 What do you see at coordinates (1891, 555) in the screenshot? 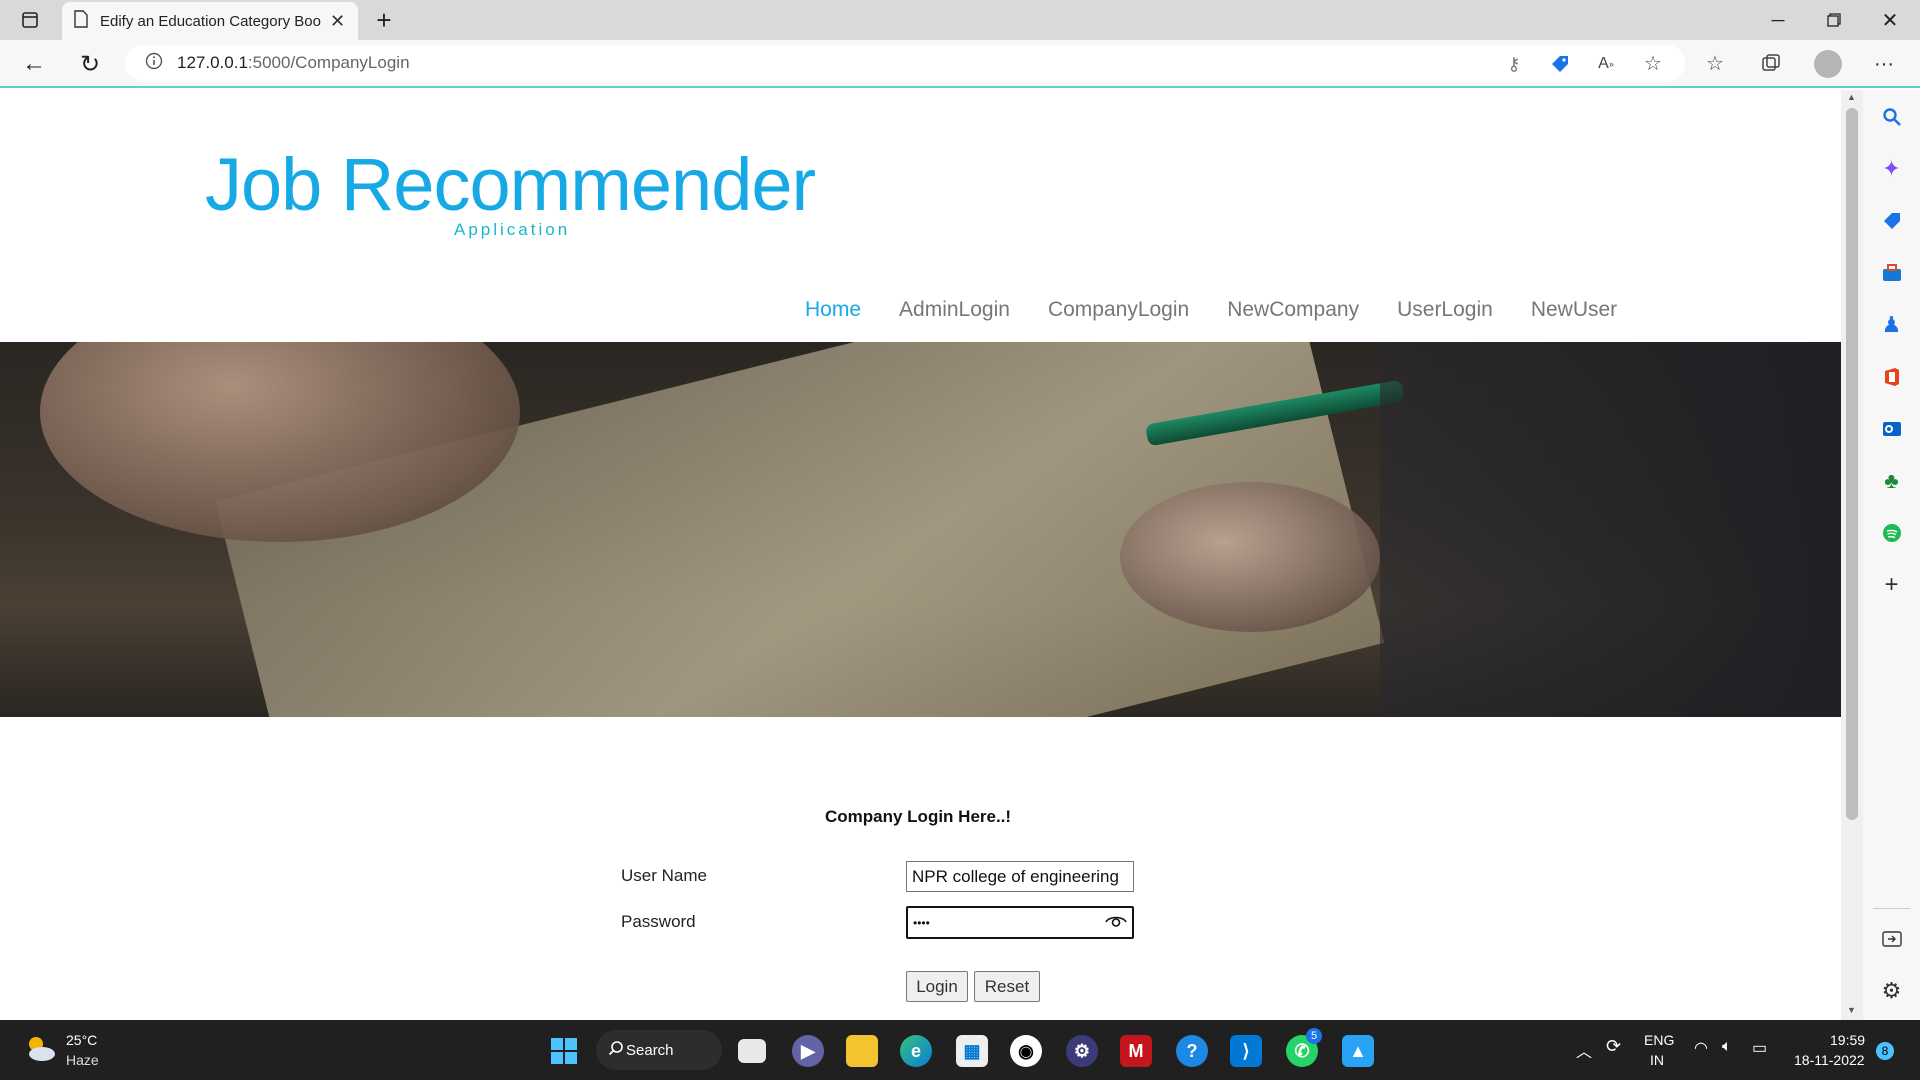
I see `edge-sidebar: ✦ ♟ ♣ + ⚙` at bounding box center [1891, 555].